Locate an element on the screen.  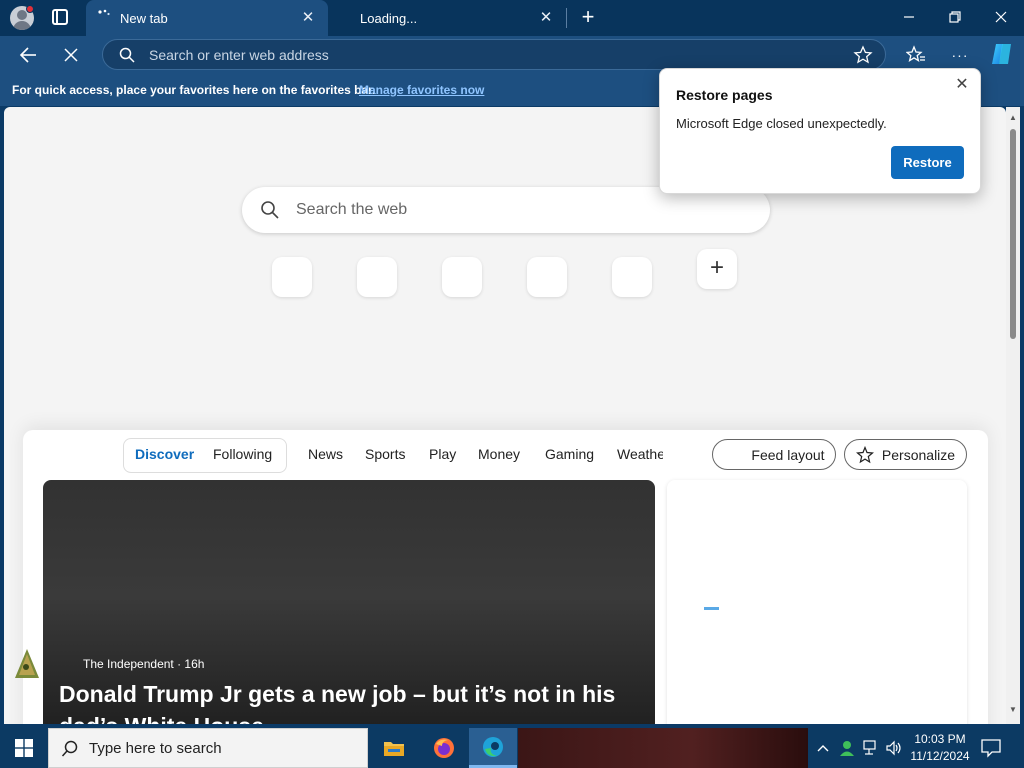
tab-following: Following is located at coordinates (242, 454).